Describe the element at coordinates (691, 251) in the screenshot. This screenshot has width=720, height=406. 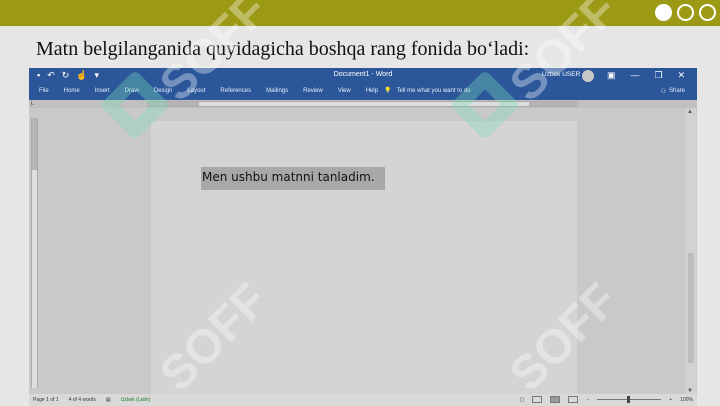
I see `vertical-scrollbar: ▲ ▼` at that location.